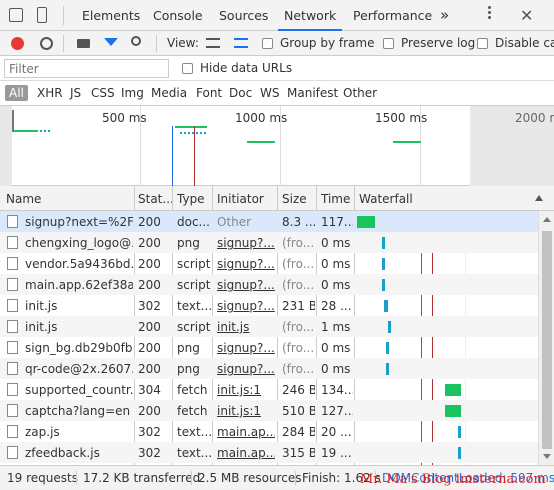  What do you see at coordinates (388, 43) in the screenshot?
I see `preserve-log-checkbox` at bounding box center [388, 43].